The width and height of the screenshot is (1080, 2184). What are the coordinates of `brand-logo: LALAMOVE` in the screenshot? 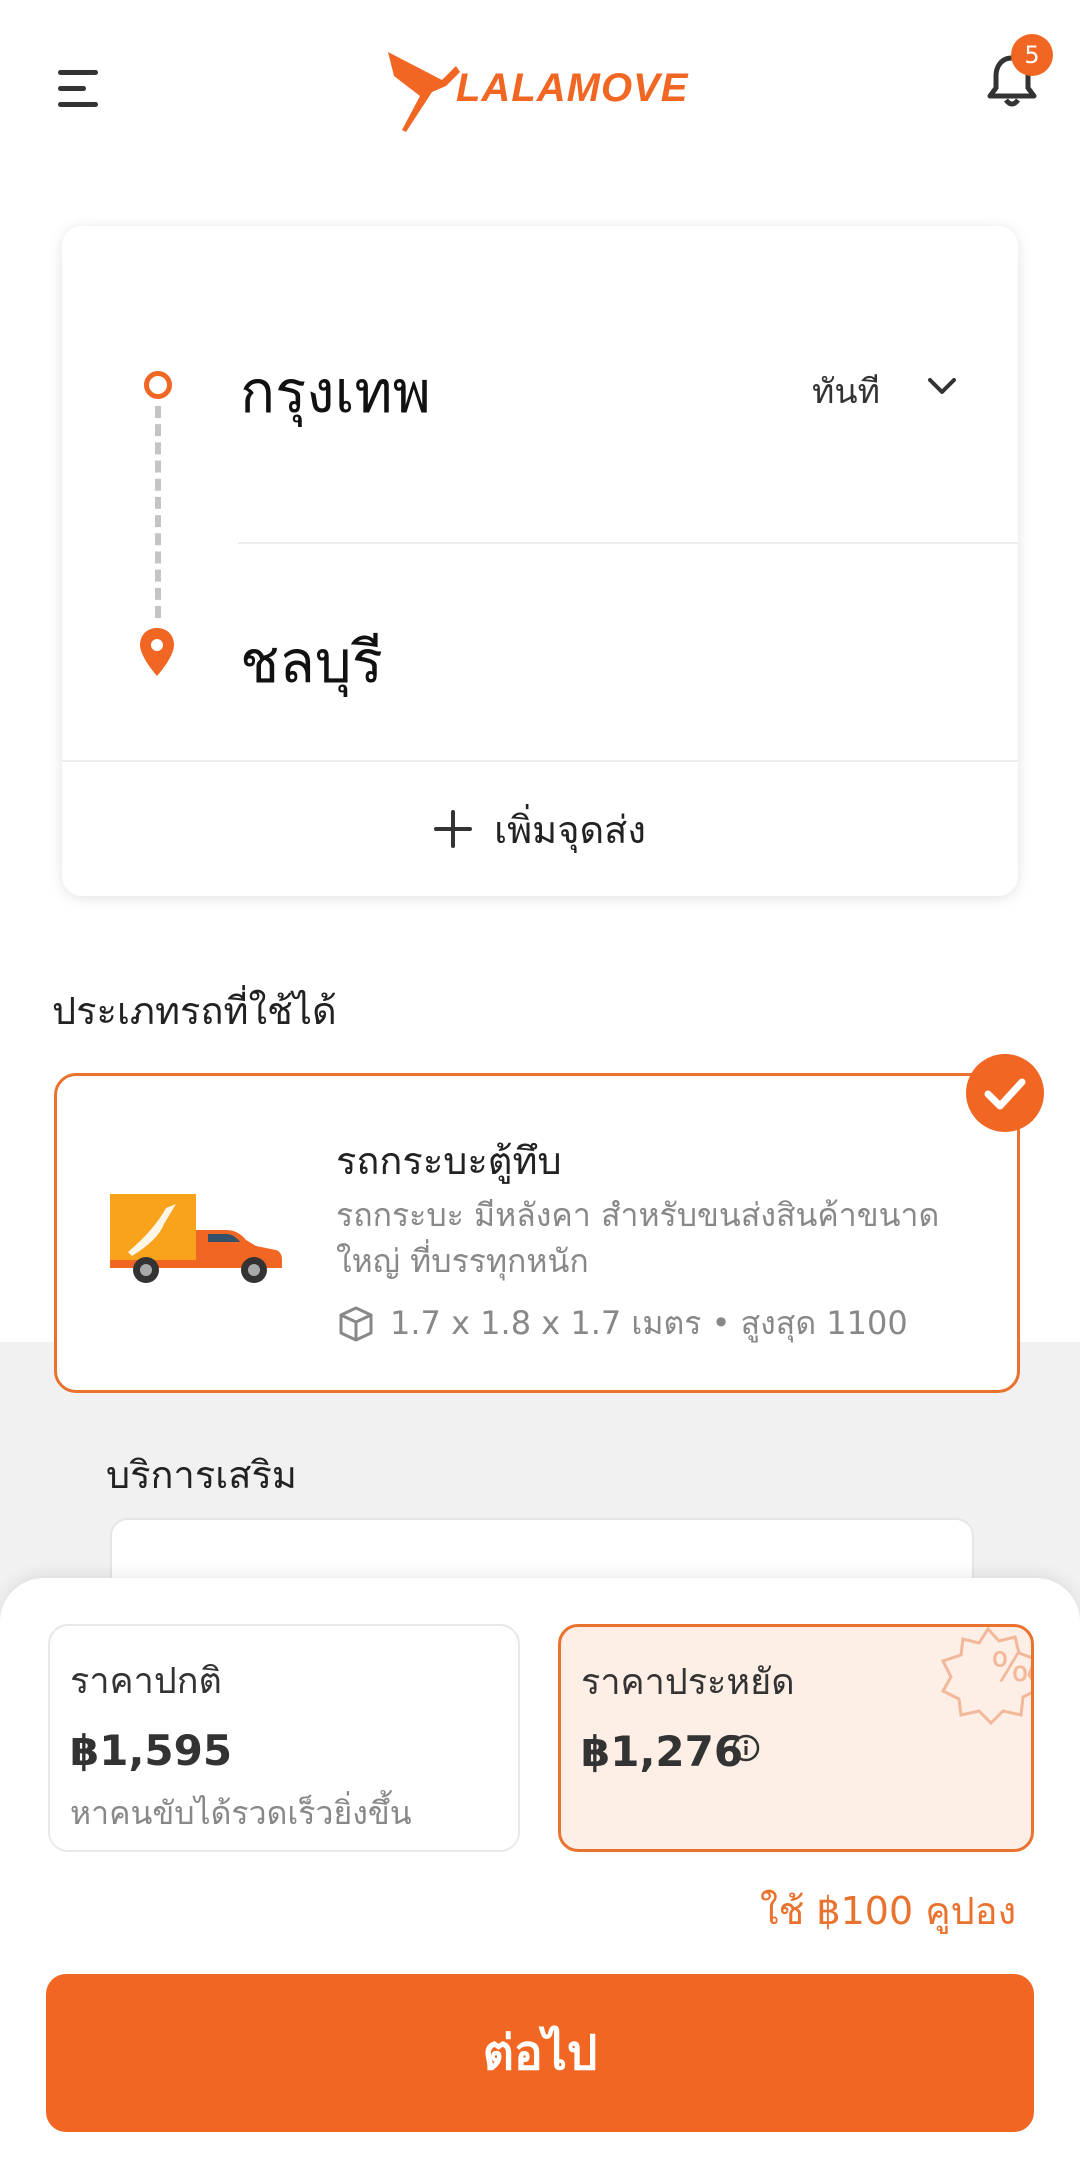 It's located at (544, 91).